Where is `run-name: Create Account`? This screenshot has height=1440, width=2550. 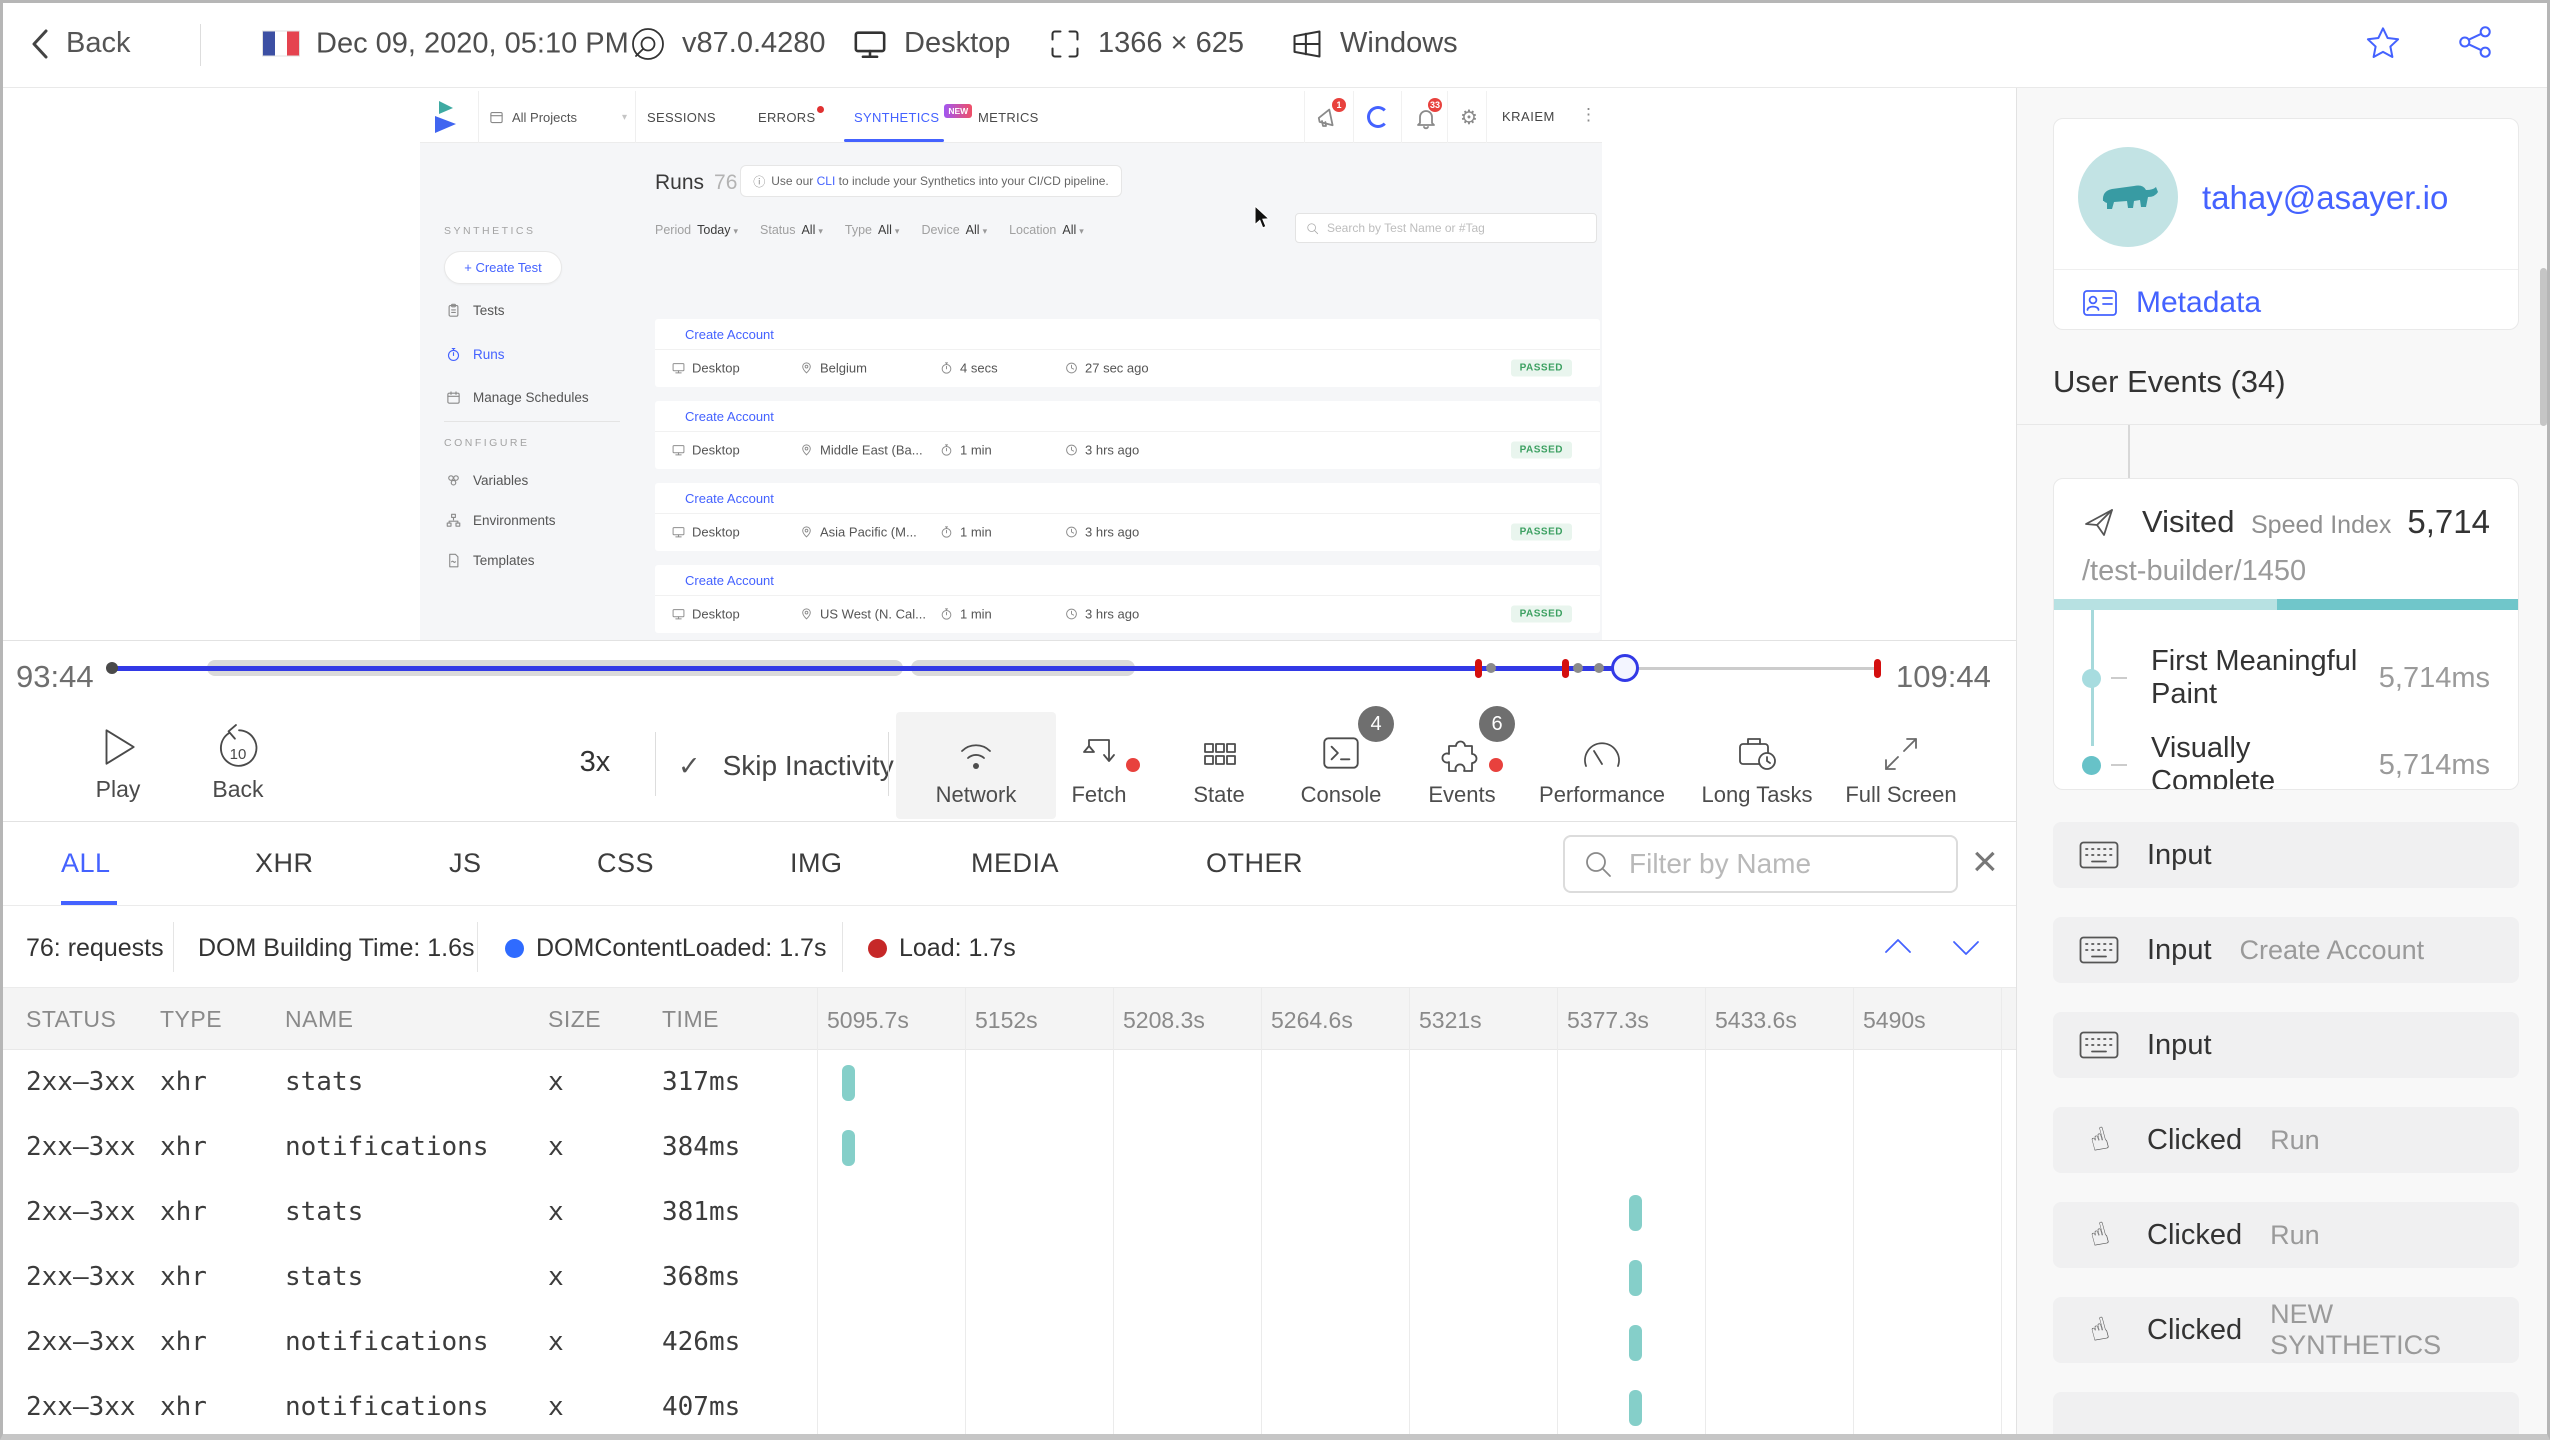
run-name: Create Account is located at coordinates (1127, 498).